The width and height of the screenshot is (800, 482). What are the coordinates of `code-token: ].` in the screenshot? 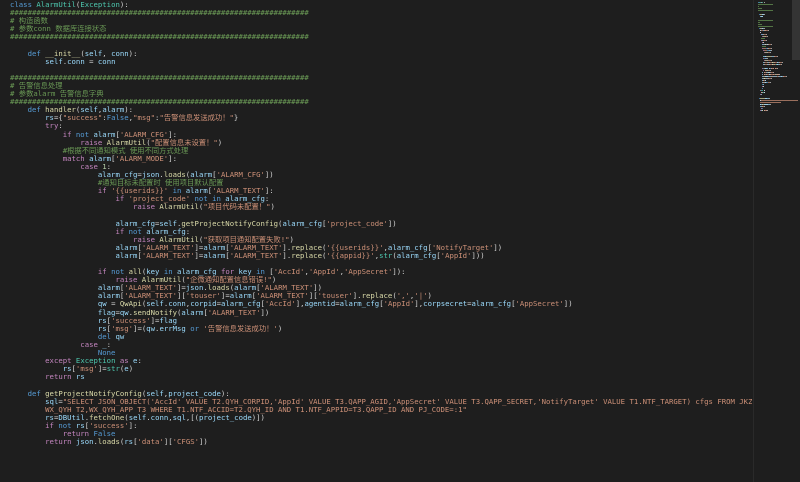 It's located at (357, 296).